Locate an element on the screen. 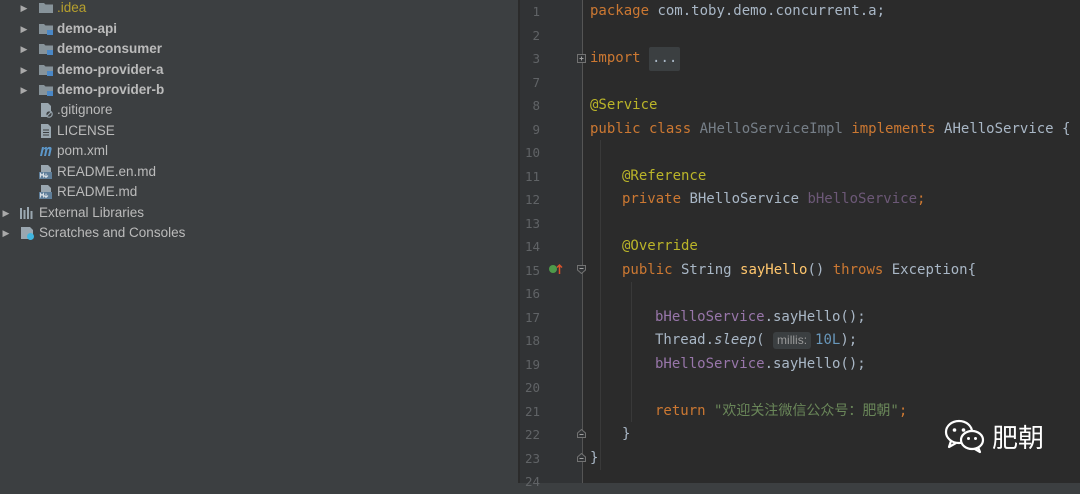 The width and height of the screenshot is (1080, 494). code-token: com.toby.demo.concurrent.a; is located at coordinates (767, 11).